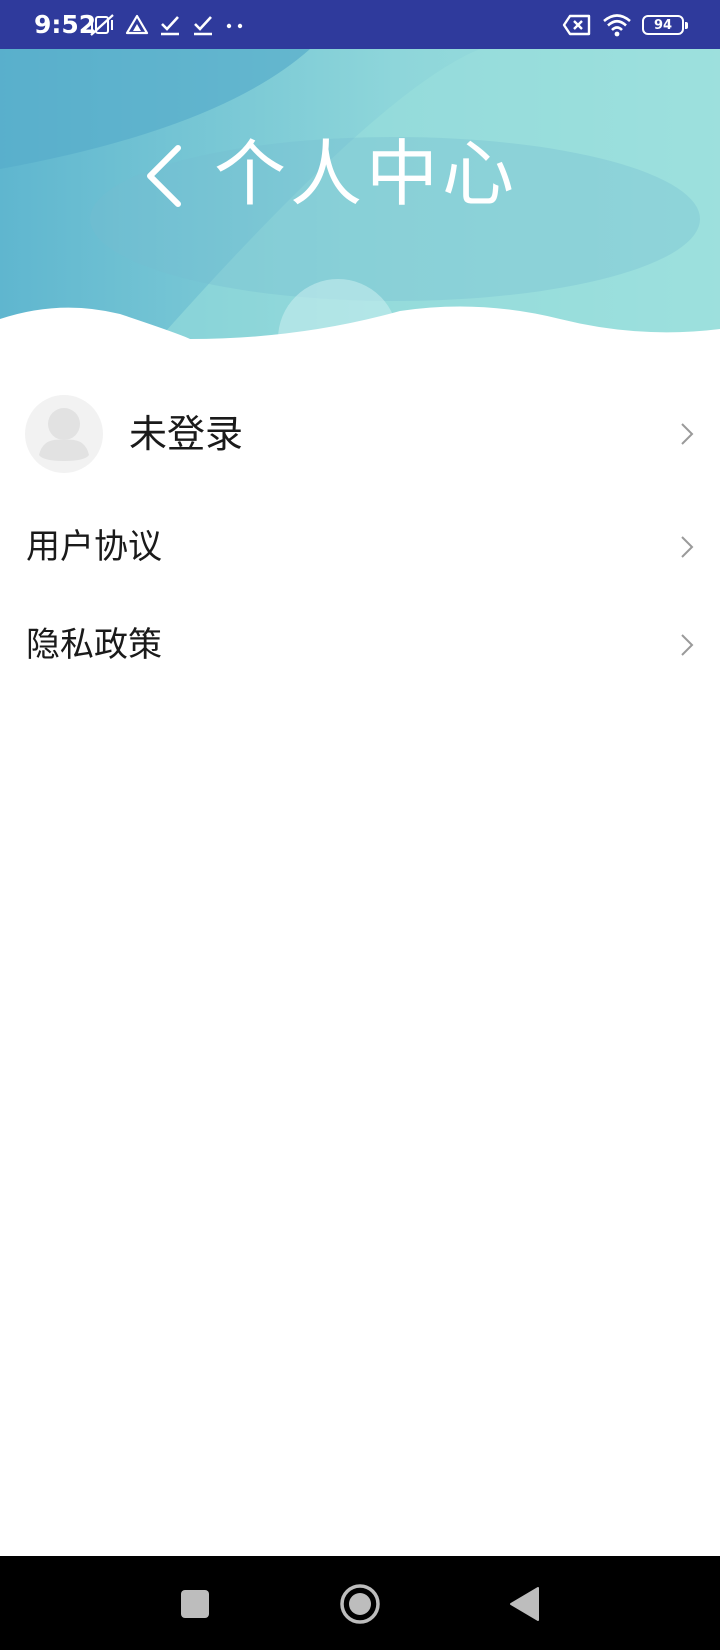  I want to click on chevron-left-icon, so click(164, 176).